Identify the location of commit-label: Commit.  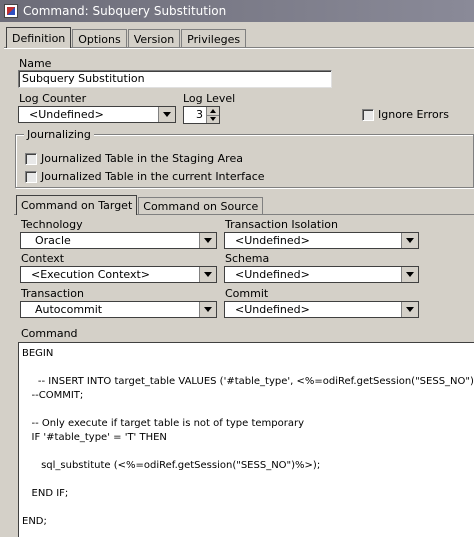
(247, 293).